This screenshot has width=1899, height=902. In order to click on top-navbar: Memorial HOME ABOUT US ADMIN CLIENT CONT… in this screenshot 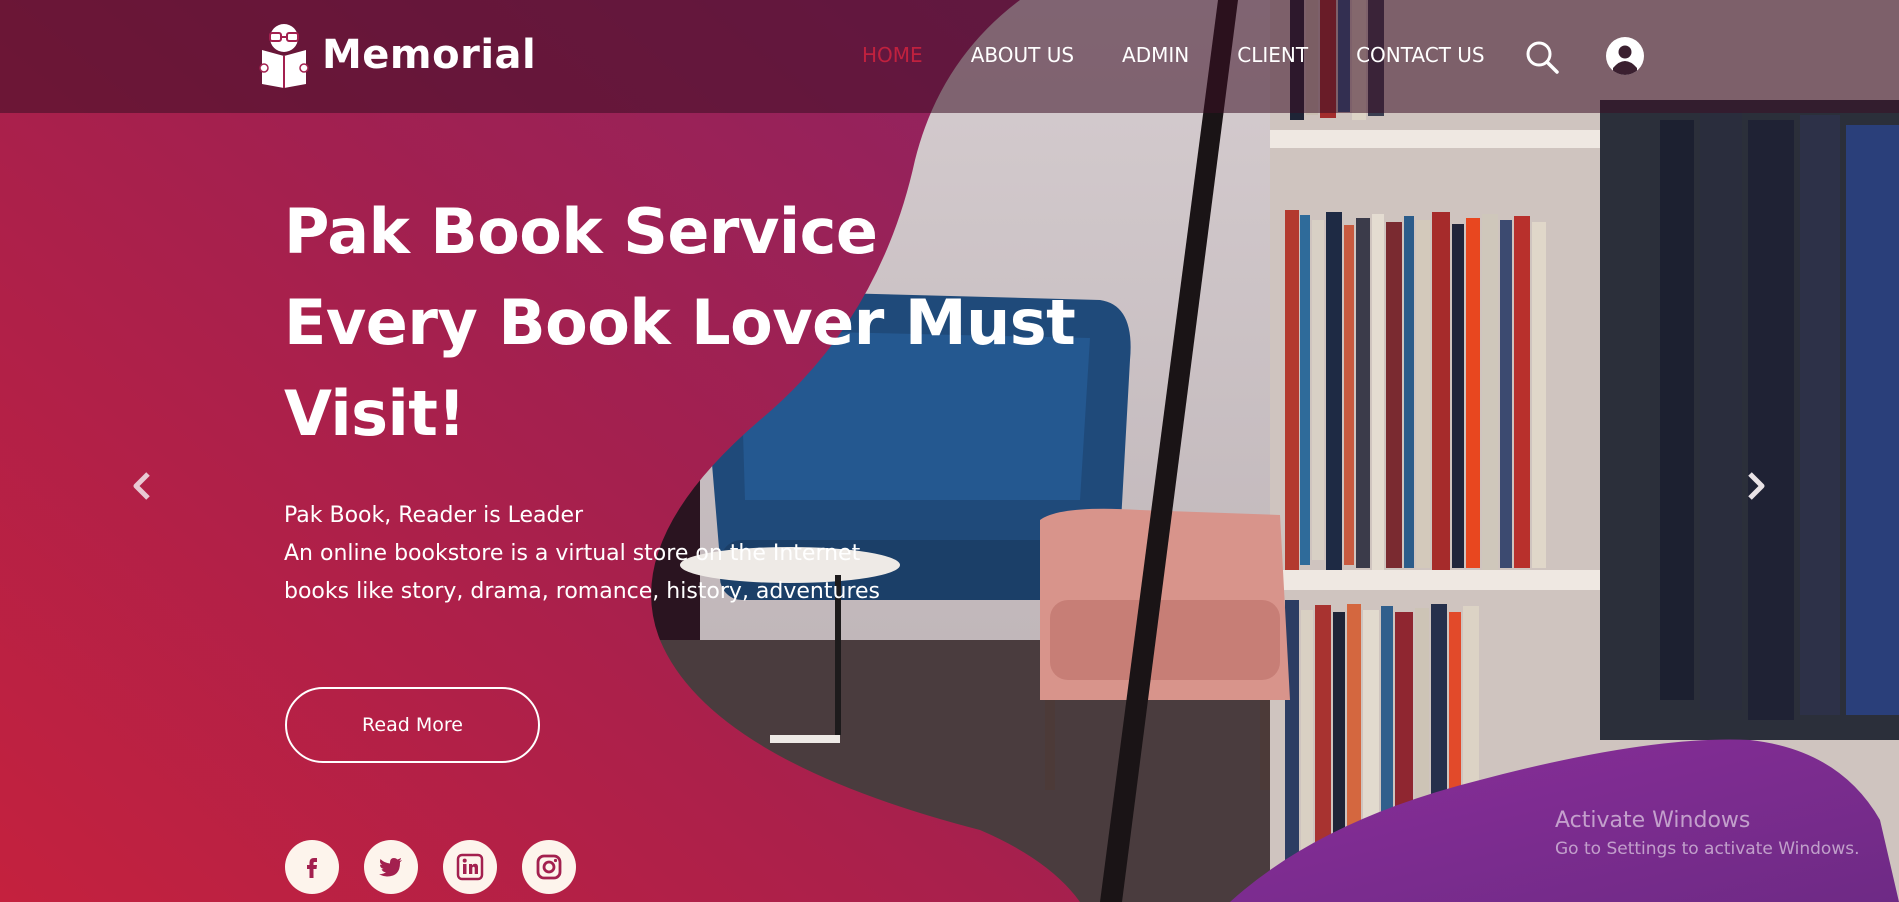, I will do `click(949, 56)`.